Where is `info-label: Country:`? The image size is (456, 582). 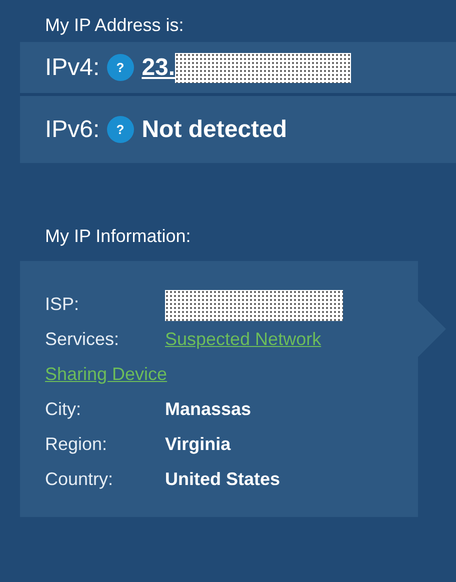 info-label: Country: is located at coordinates (79, 479).